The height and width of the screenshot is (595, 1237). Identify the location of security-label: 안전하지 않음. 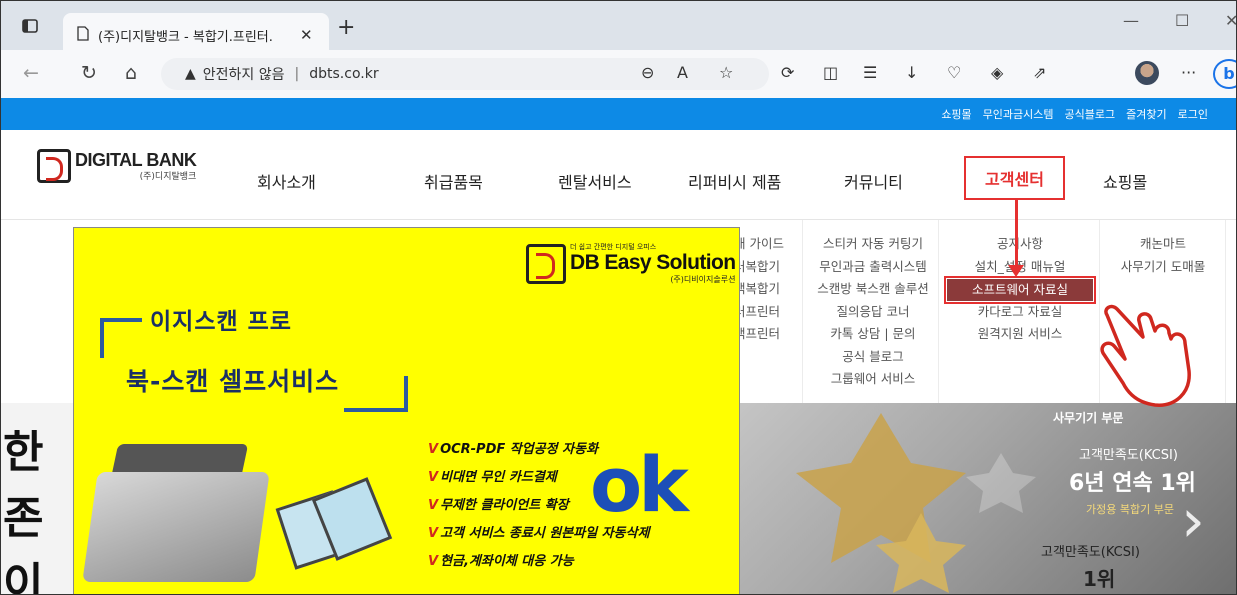
(244, 74).